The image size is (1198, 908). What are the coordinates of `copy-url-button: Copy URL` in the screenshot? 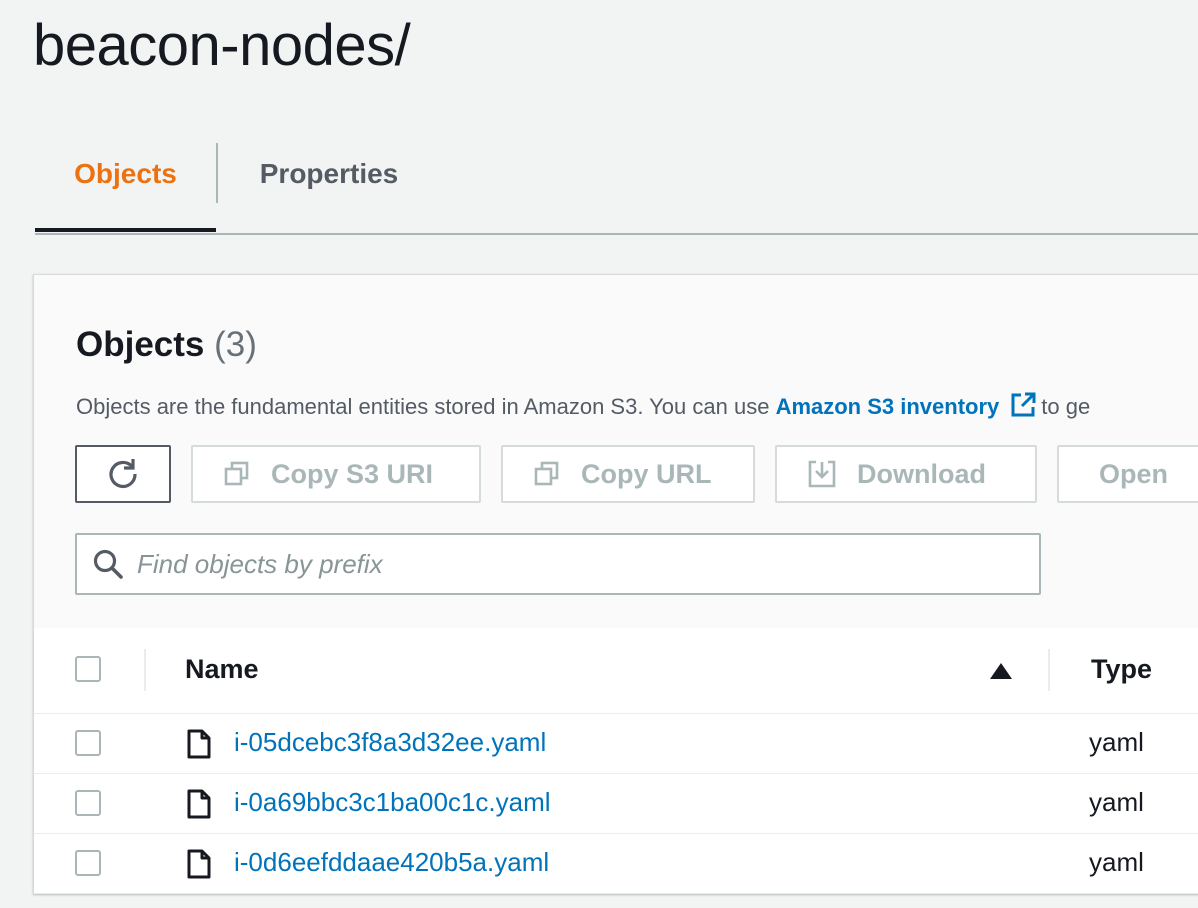 It's located at (628, 474).